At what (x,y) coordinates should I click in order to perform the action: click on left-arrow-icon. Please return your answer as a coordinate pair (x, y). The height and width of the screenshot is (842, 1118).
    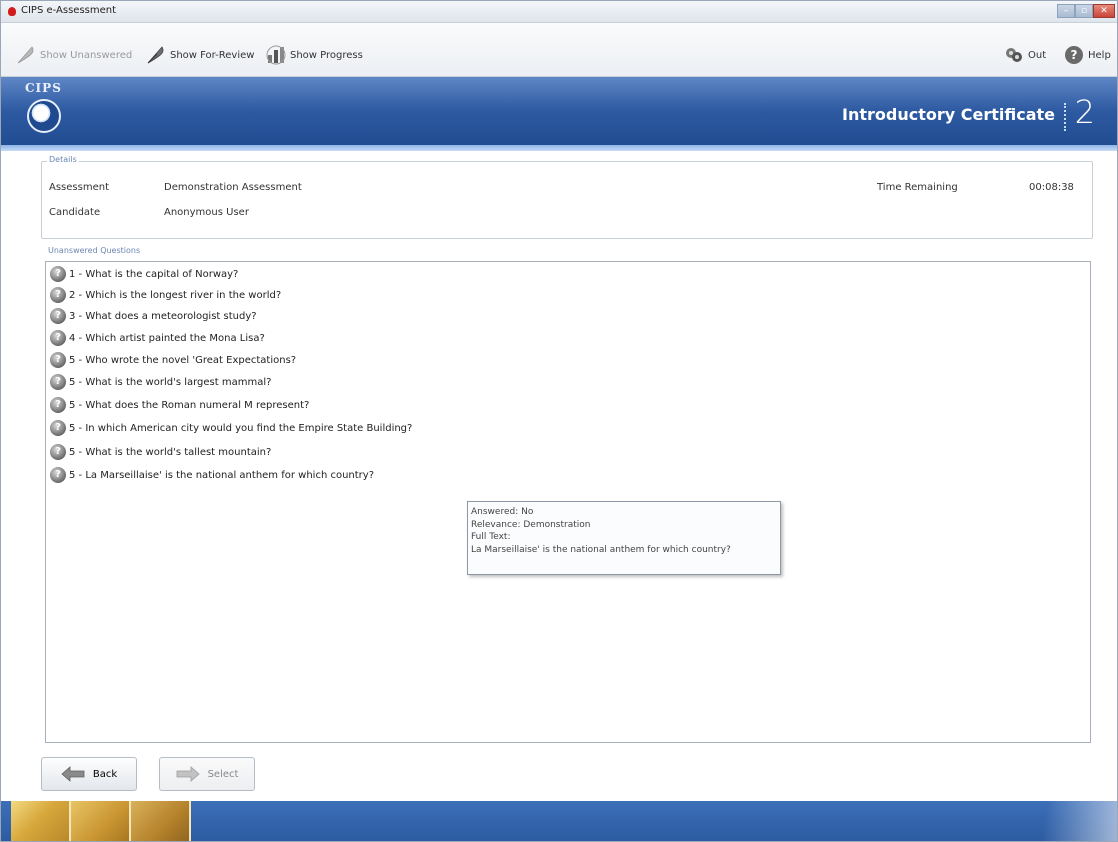
    Looking at the image, I should click on (73, 774).